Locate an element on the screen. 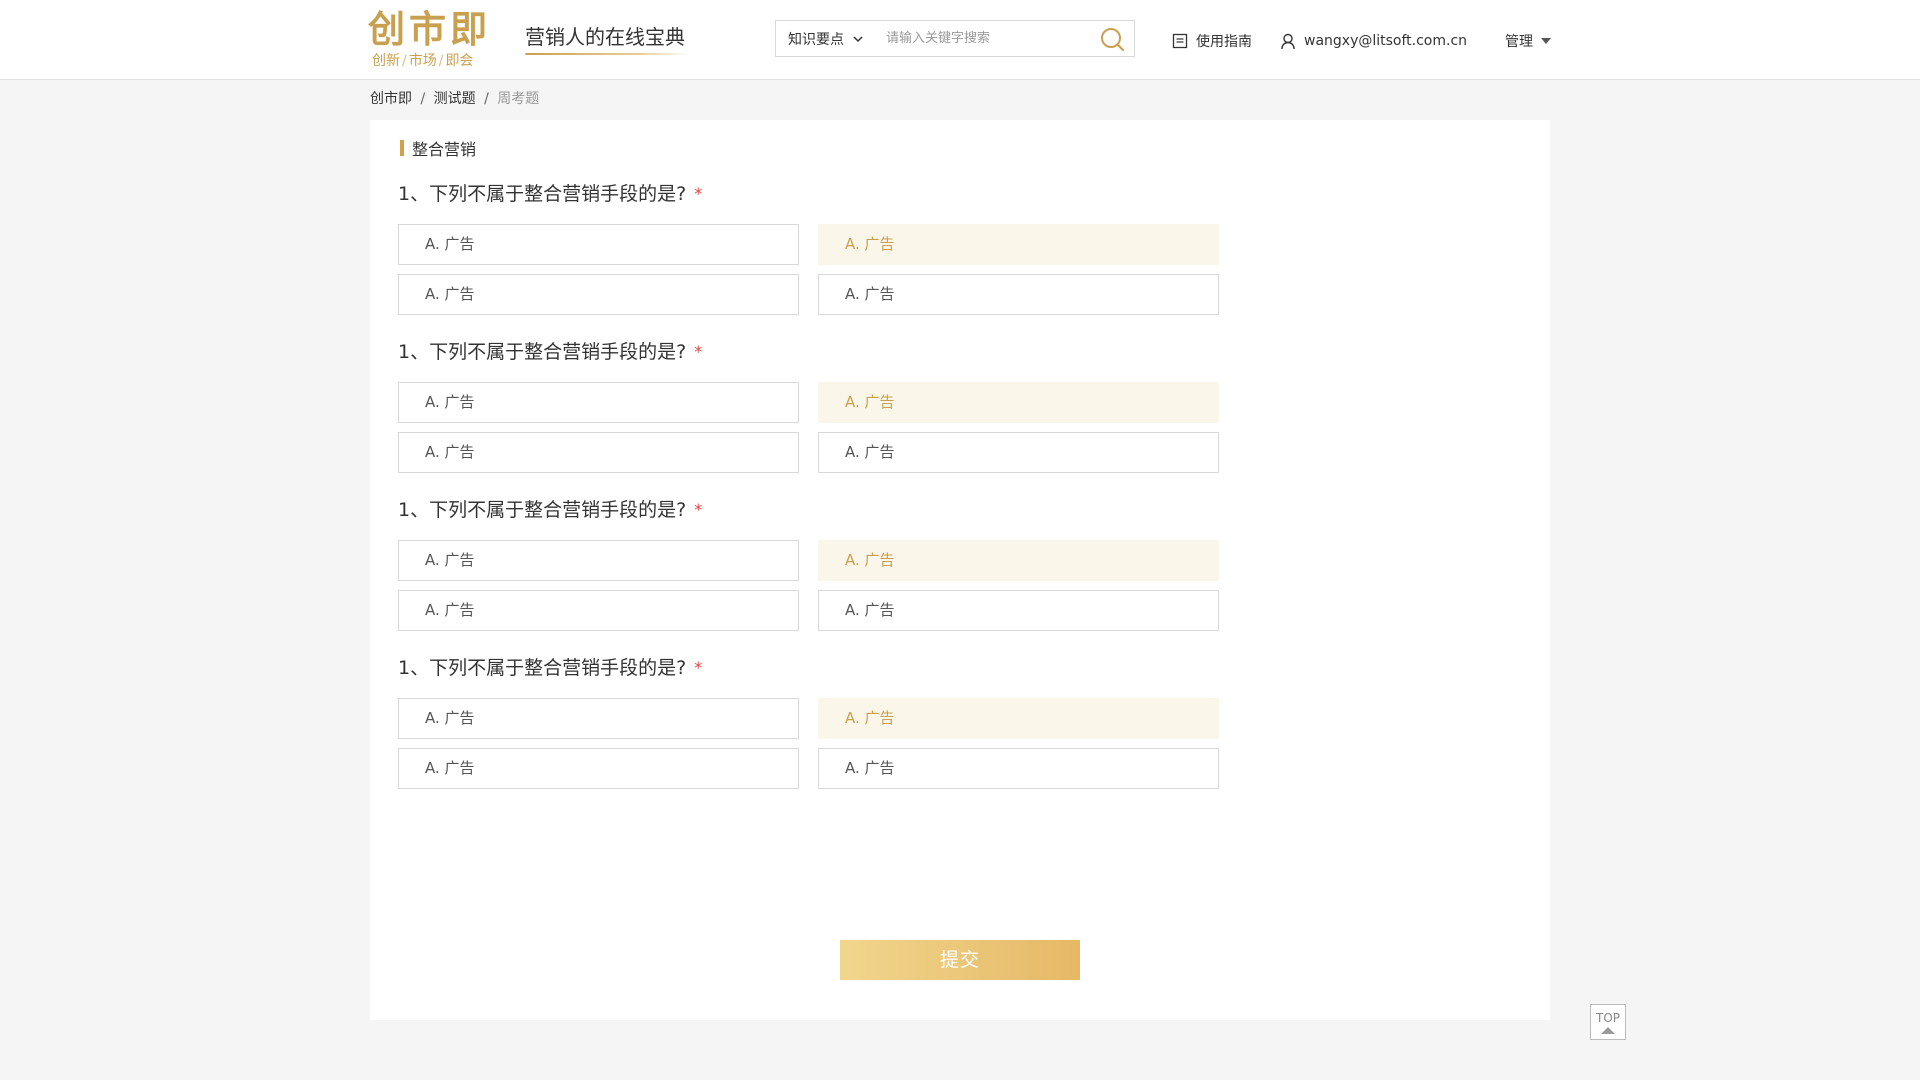 The height and width of the screenshot is (1080, 1920). document-icon is located at coordinates (1180, 41).